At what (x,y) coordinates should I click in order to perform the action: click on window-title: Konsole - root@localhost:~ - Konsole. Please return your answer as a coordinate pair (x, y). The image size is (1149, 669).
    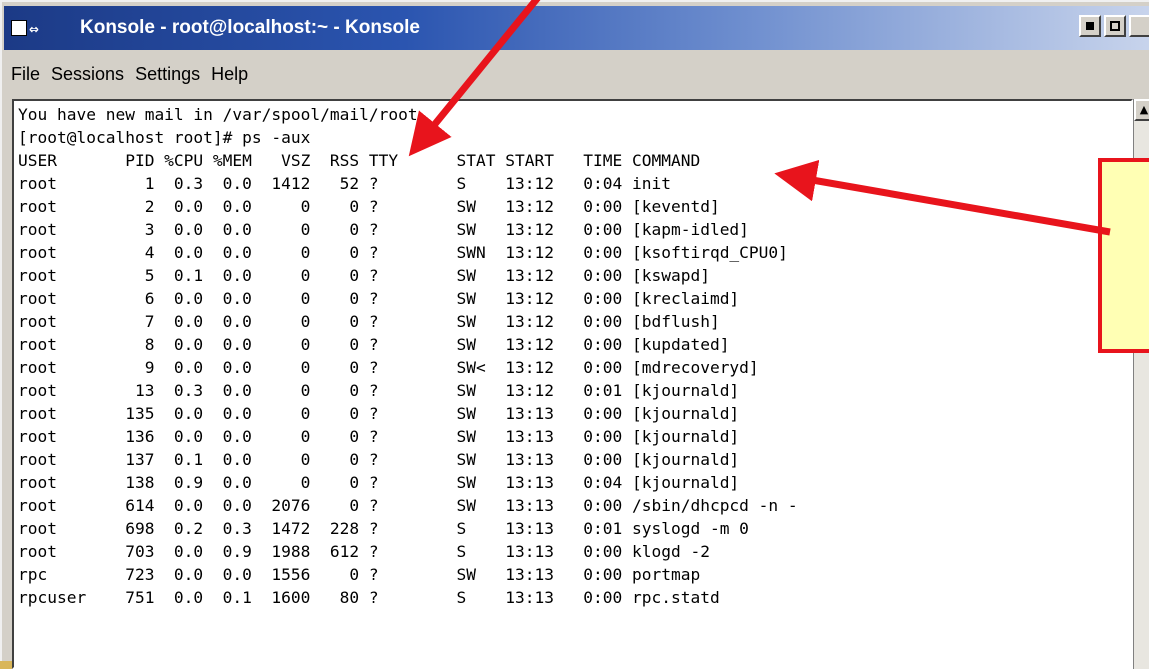
    Looking at the image, I should click on (250, 27).